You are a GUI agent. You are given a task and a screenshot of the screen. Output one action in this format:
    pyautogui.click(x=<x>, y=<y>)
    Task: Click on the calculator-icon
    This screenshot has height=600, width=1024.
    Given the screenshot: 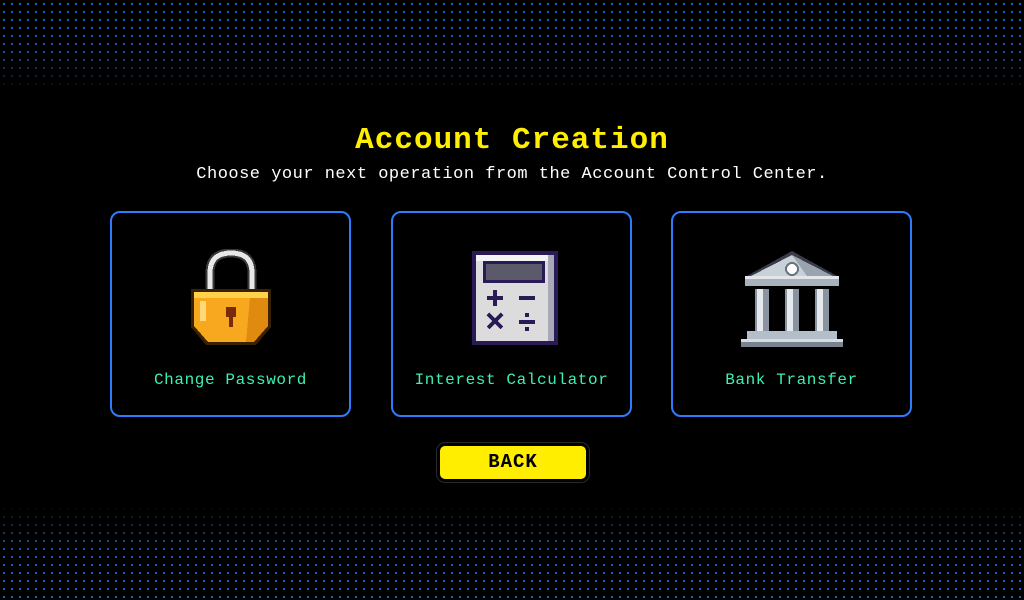 What is the action you would take?
    pyautogui.click(x=512, y=301)
    